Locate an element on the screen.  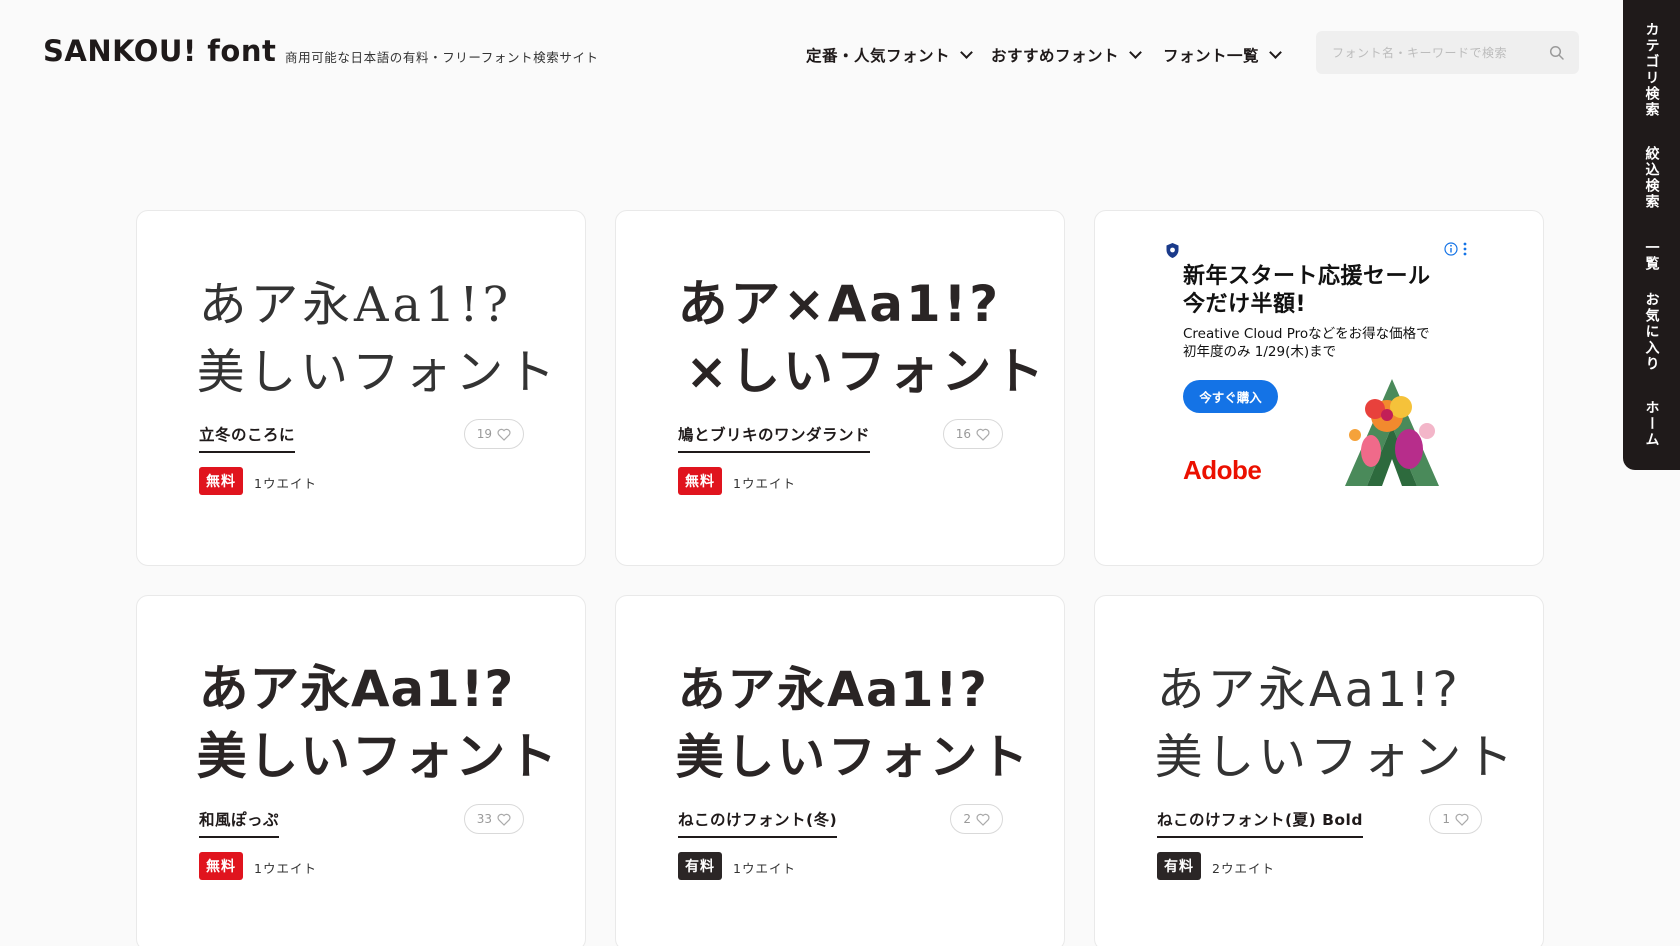
font-card: あア永Aa1!? 美しいフォント 和風ぽっぷ 33 無料 1ウエイト is located at coordinates (361, 770).